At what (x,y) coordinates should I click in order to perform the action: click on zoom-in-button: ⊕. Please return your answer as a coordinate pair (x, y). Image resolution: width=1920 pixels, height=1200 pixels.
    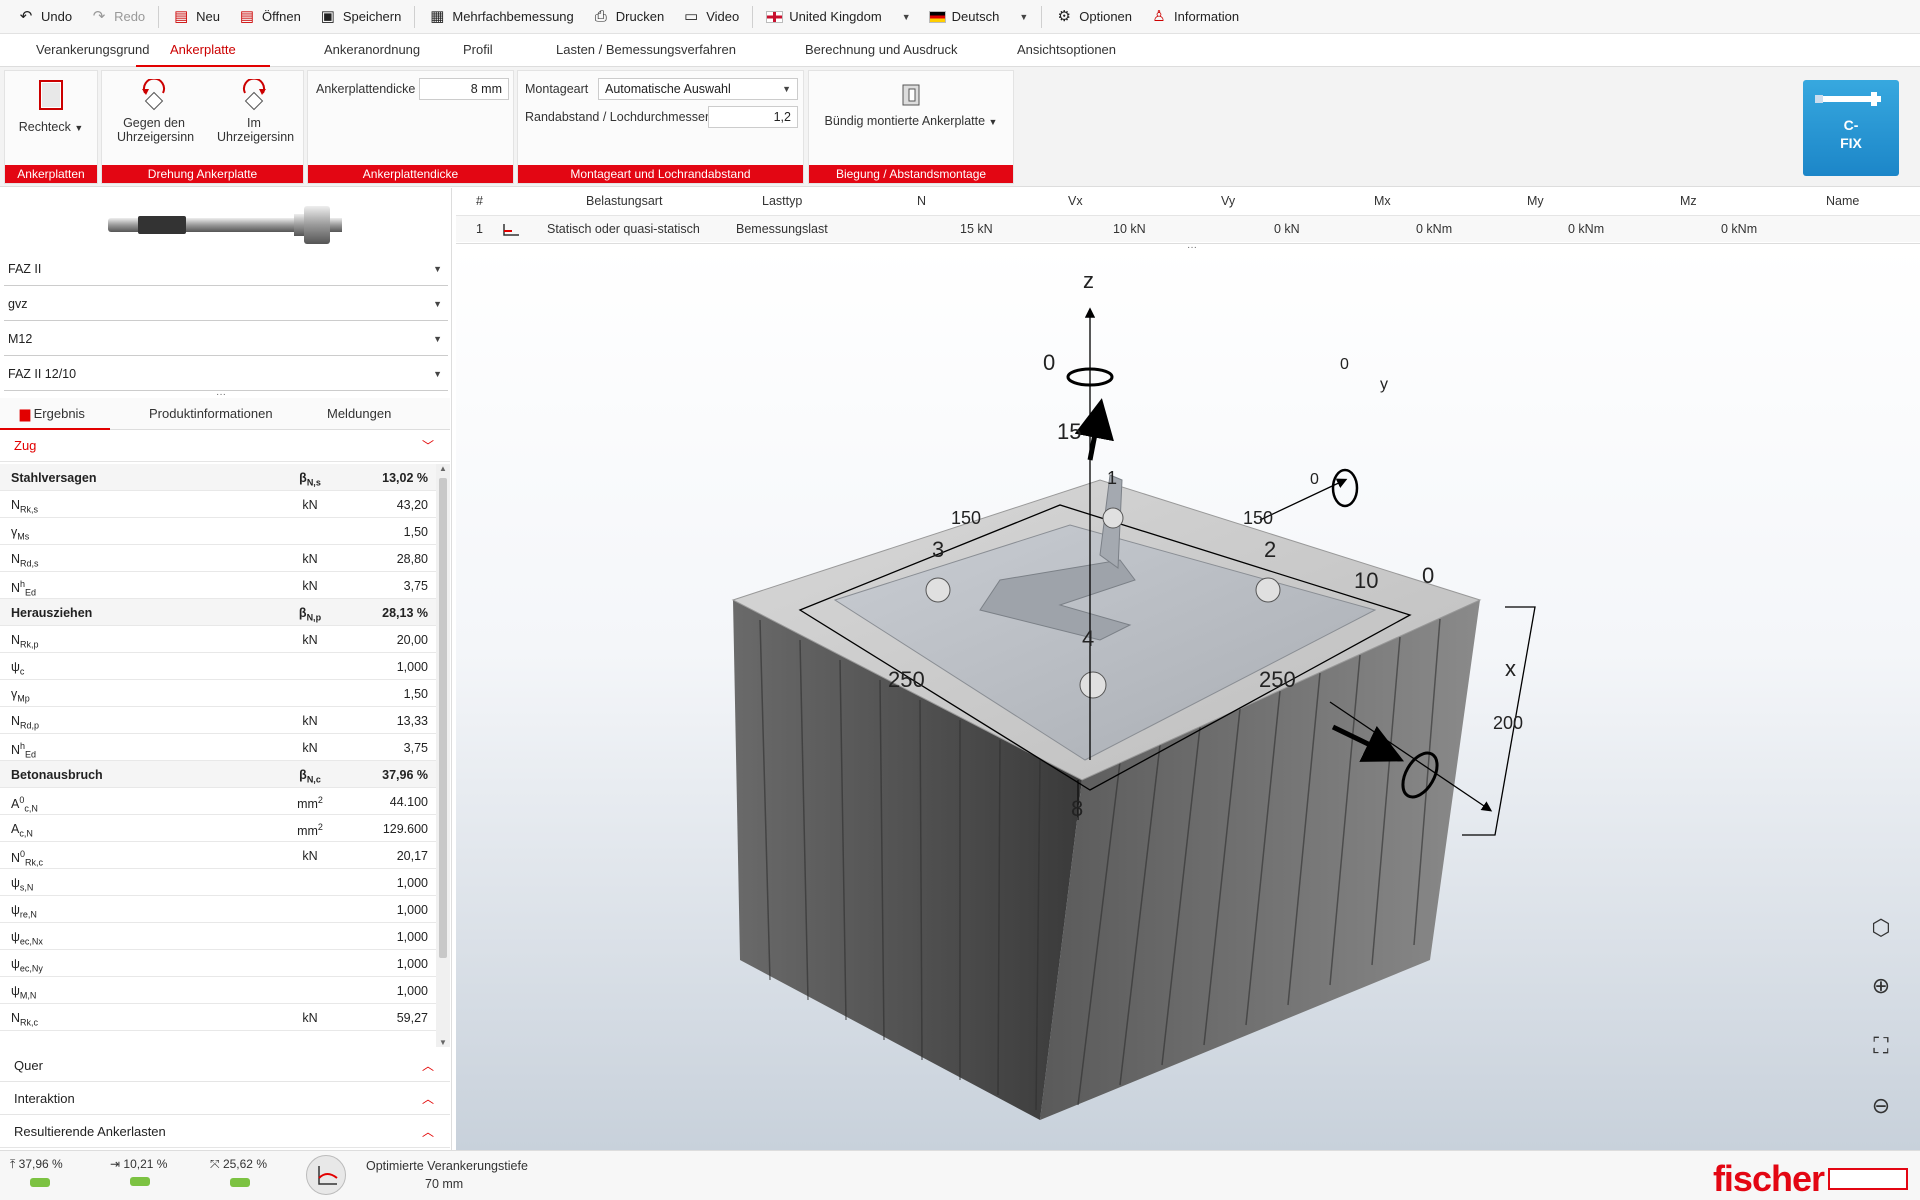
    Looking at the image, I should click on (1881, 986).